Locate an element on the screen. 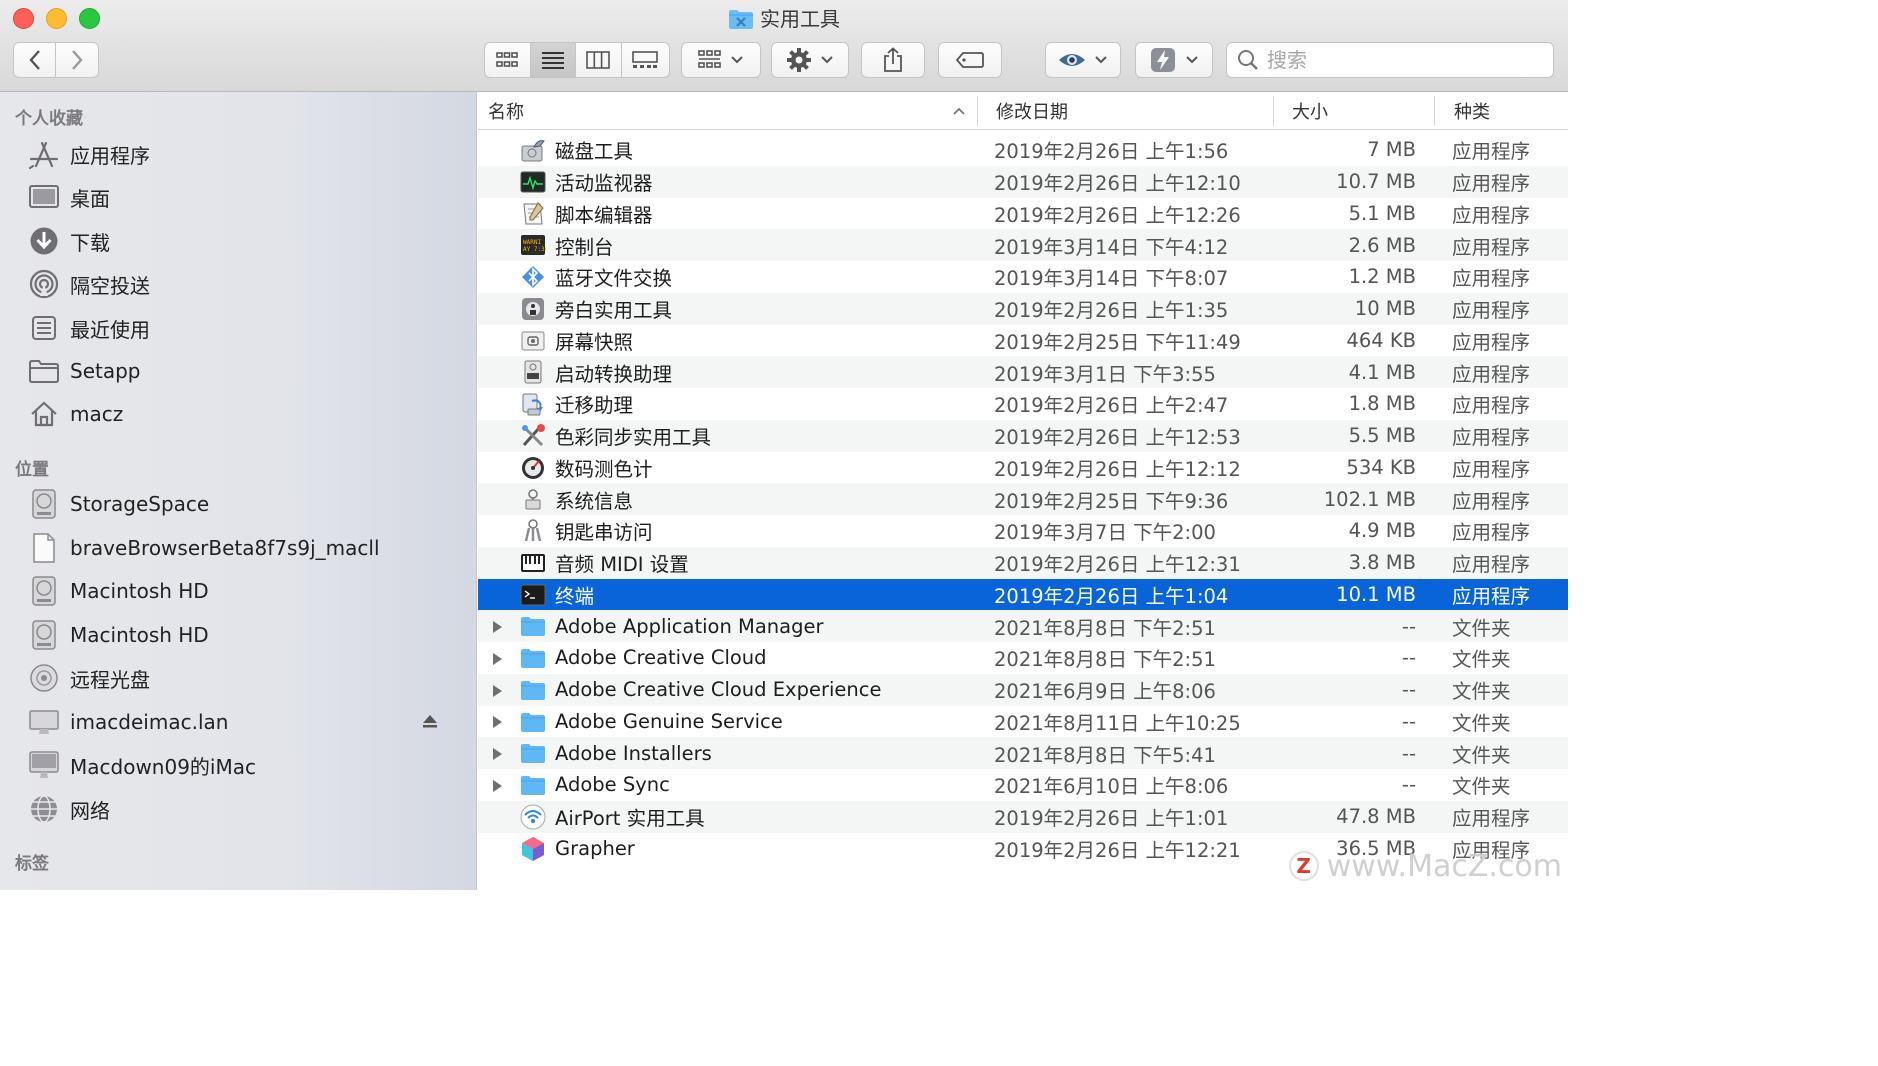  automator-button is located at coordinates (1174, 60).